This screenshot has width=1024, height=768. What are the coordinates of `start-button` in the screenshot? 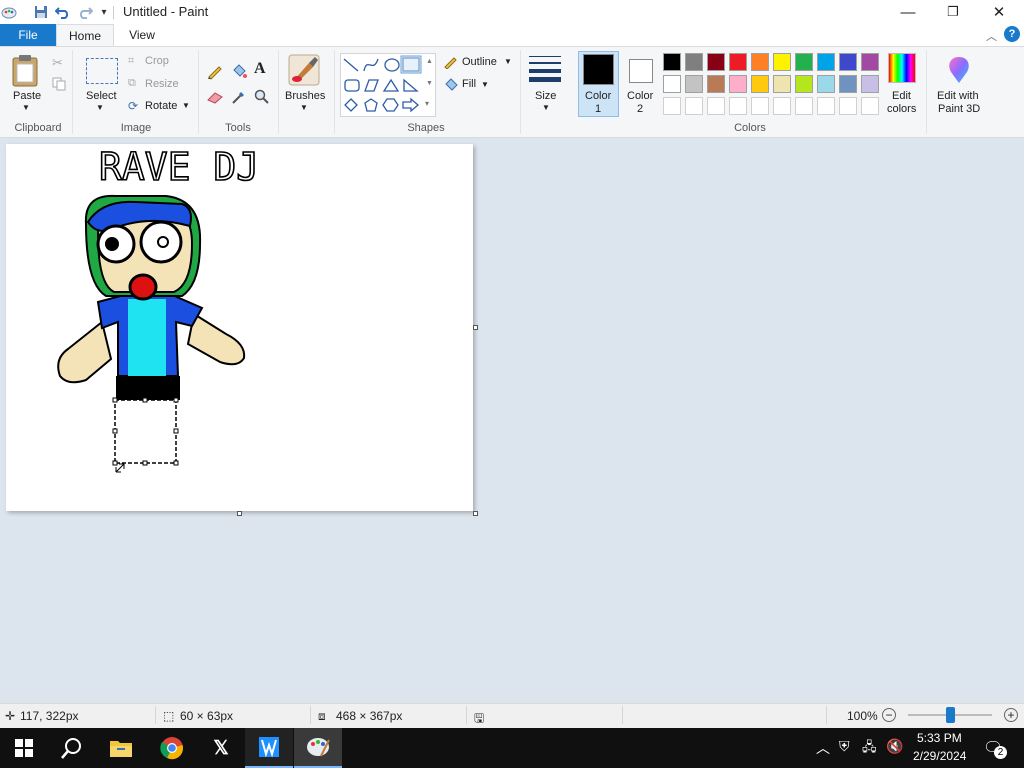 It's located at (24, 748).